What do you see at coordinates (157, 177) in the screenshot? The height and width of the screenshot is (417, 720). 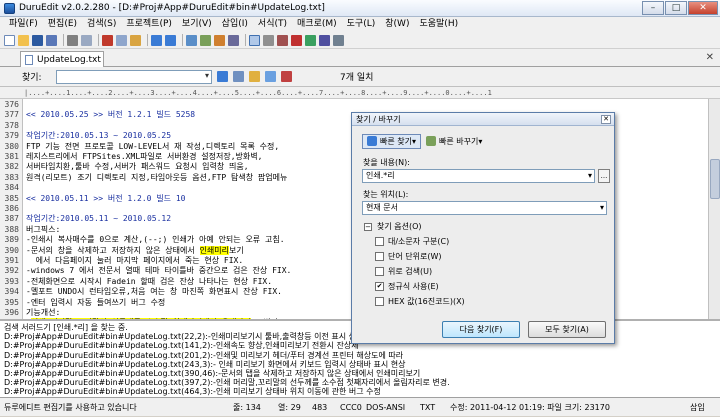 I see `line-text: 원격(리모트) 조기 디렉토리 지정,타임아웃등 옵션,FTP 탐색창 팝업메뉴` at bounding box center [157, 177].